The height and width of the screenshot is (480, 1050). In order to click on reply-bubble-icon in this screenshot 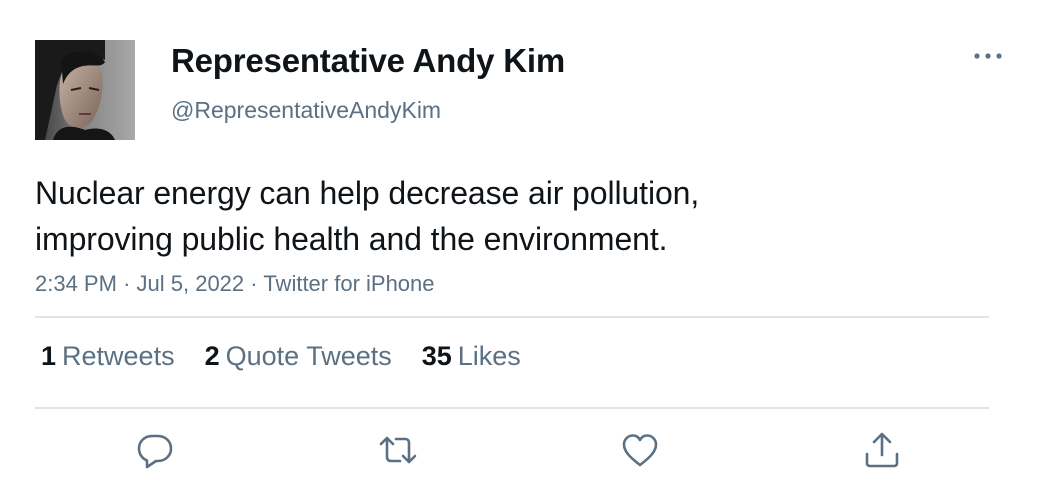, I will do `click(155, 451)`.